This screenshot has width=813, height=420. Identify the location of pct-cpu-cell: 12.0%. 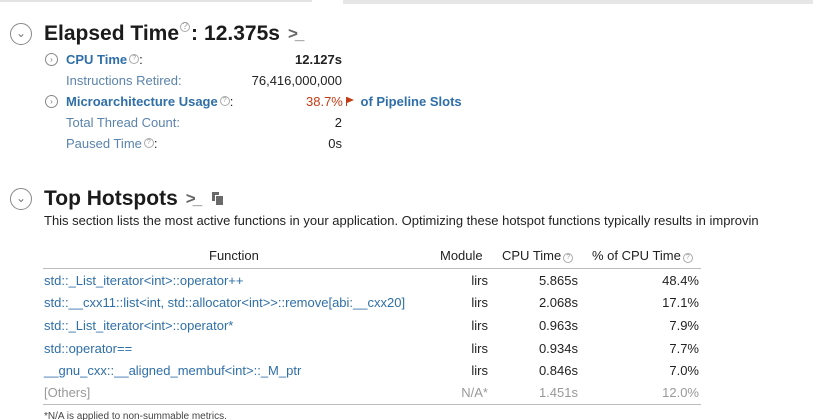
(680, 392).